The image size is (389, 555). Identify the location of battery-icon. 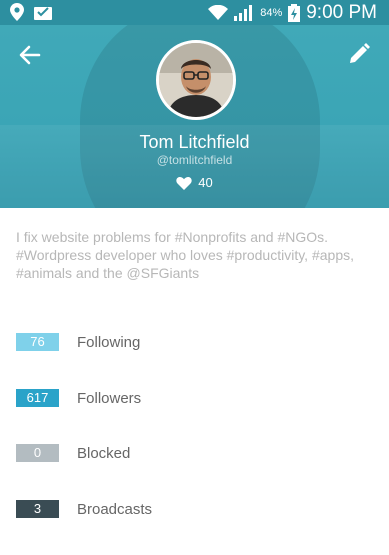
(294, 13).